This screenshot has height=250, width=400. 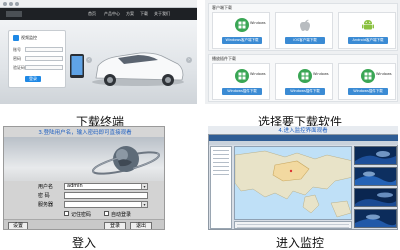 I want to click on remember-password-checkbox, so click(x=66, y=213).